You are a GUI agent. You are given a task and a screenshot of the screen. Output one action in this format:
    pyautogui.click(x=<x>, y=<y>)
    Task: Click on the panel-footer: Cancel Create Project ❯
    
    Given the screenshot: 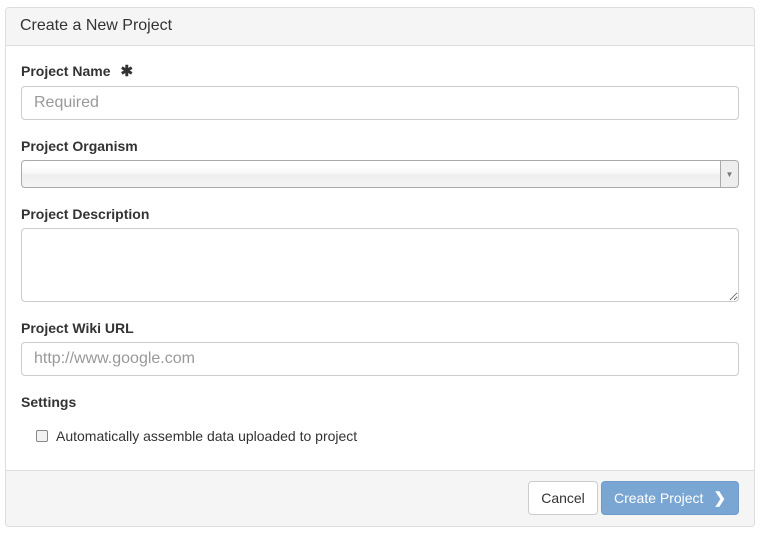 What is the action you would take?
    pyautogui.click(x=380, y=498)
    